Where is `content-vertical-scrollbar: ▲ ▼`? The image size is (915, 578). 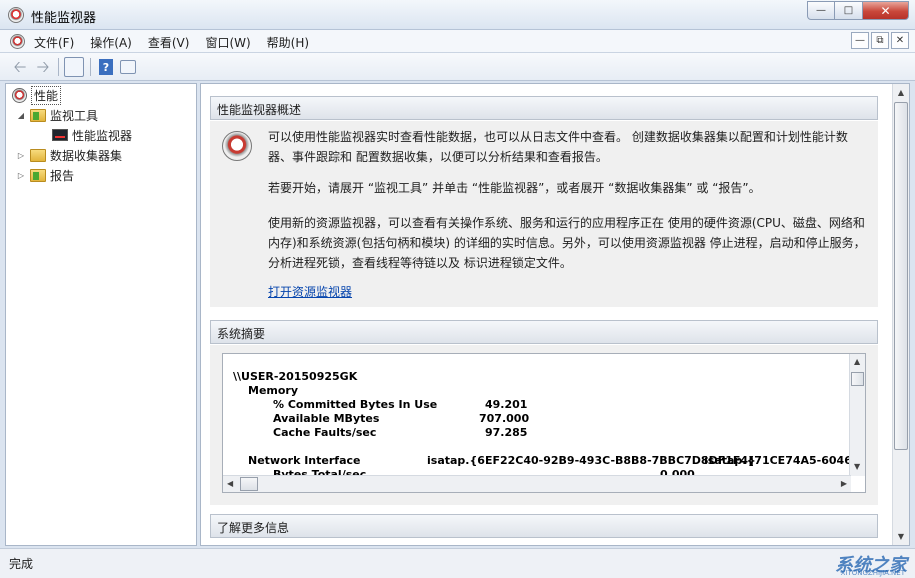 content-vertical-scrollbar: ▲ ▼ is located at coordinates (900, 314).